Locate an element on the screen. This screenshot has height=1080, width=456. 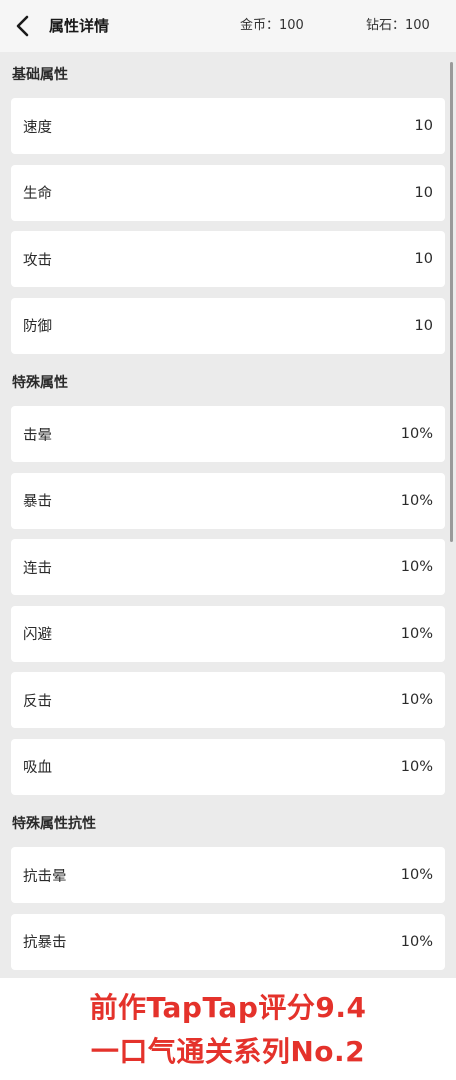
diamond-counter: 钻石：100 is located at coordinates (398, 25).